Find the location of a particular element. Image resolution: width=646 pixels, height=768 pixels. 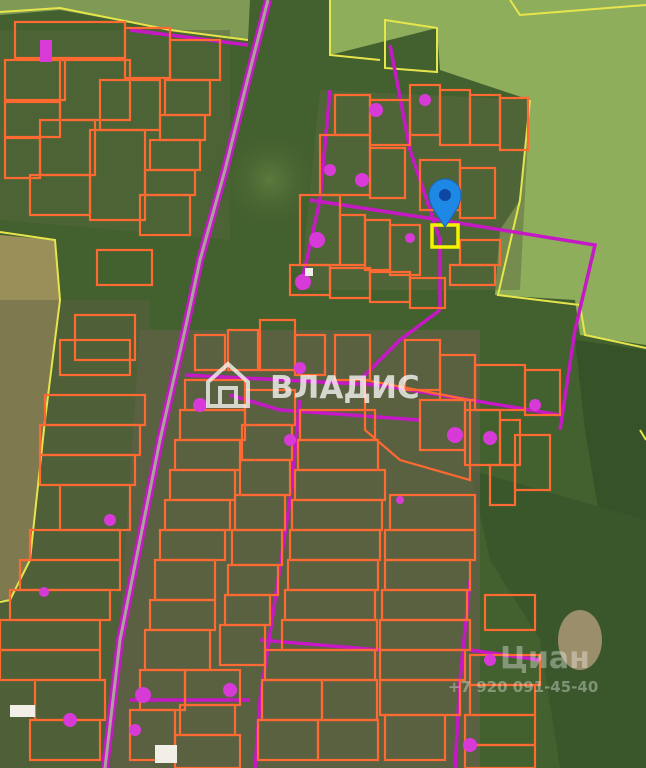

watermark-source: Циан is located at coordinates (545, 658).